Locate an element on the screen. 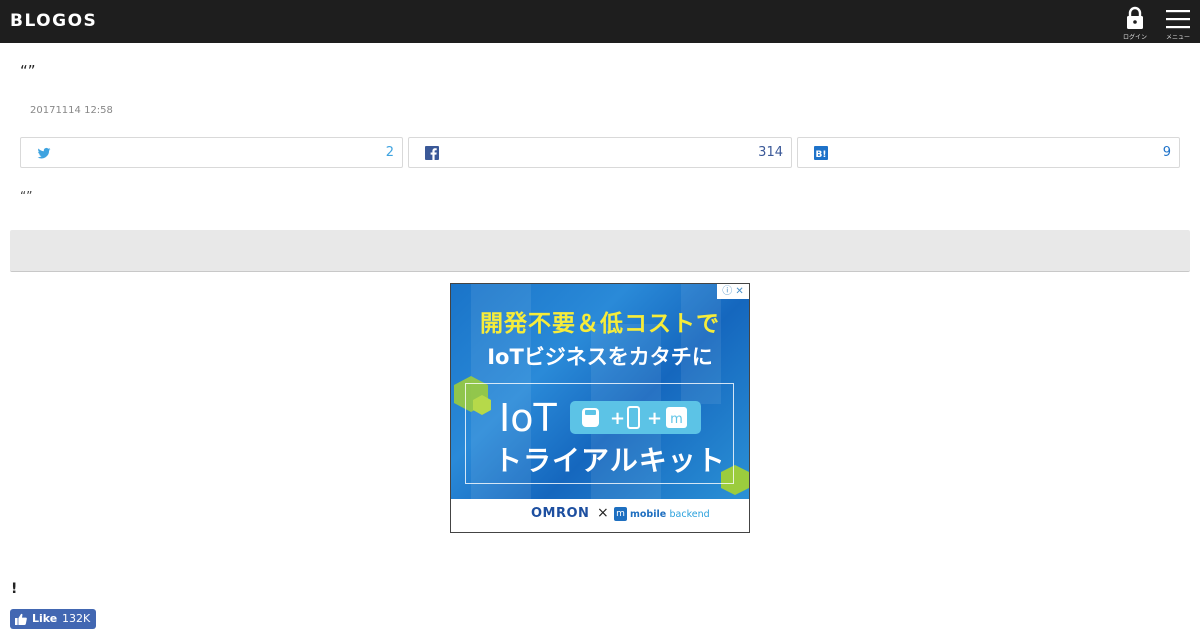 Image resolution: width=1200 pixels, height=630 pixels. ad-subheadline: IoTビジネスをカタチに is located at coordinates (600, 357).